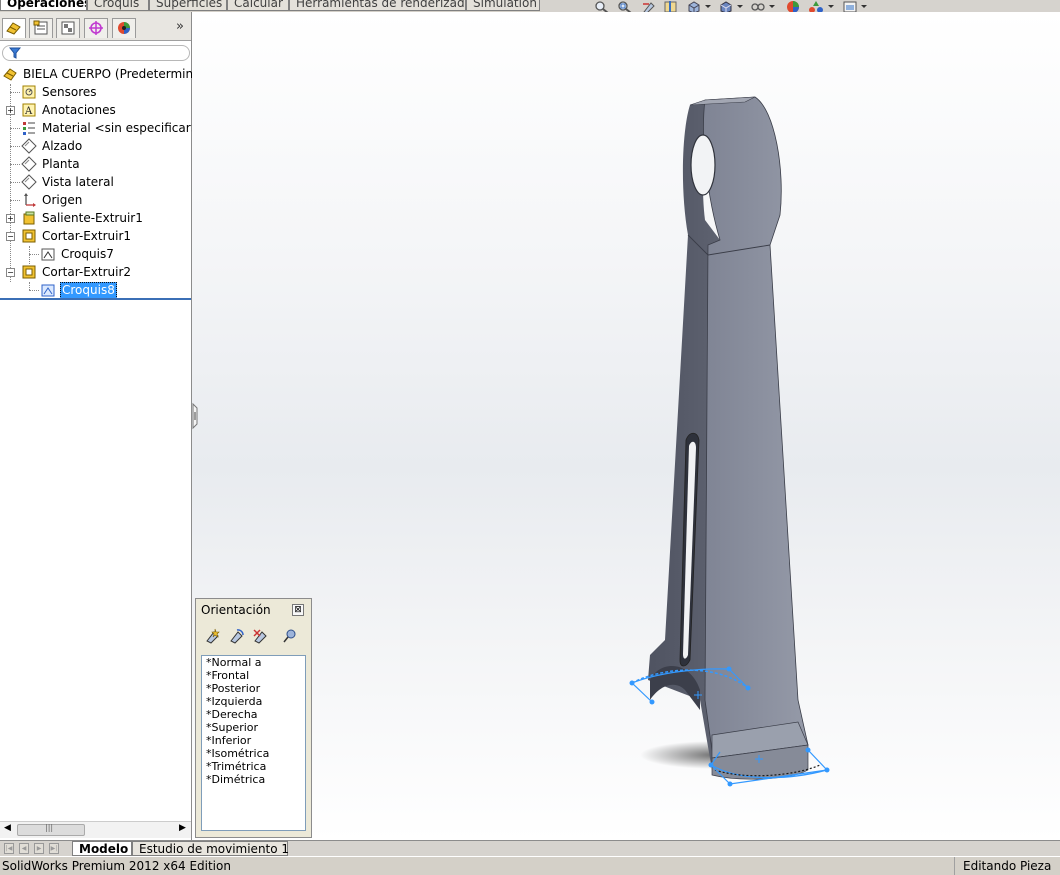 The width and height of the screenshot is (1060, 875). What do you see at coordinates (253, 766) in the screenshot?
I see `view-trimetrica: *Trimétrica` at bounding box center [253, 766].